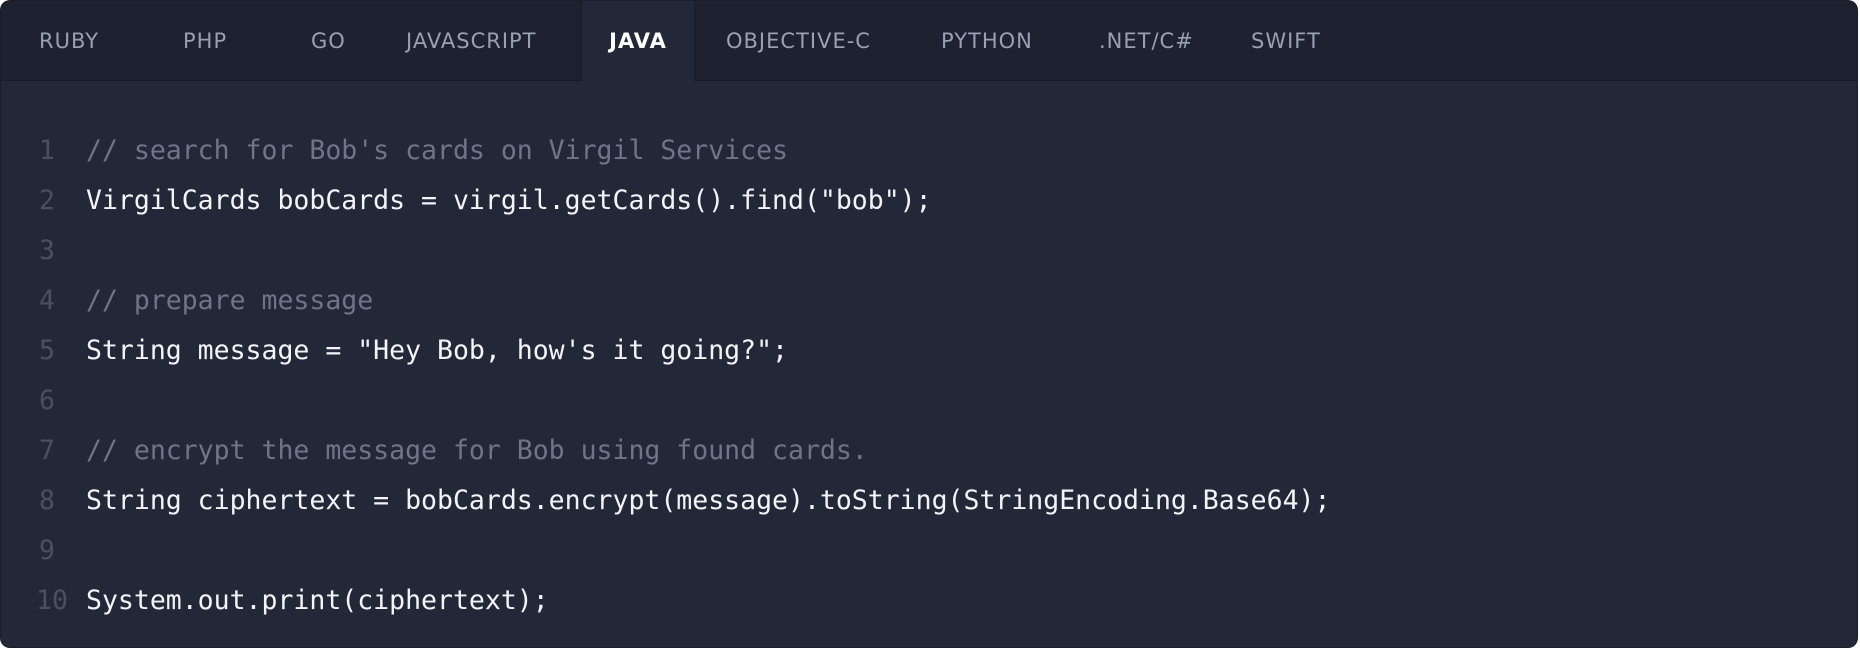 The height and width of the screenshot is (650, 1860). I want to click on line-number: 3, so click(47, 250).